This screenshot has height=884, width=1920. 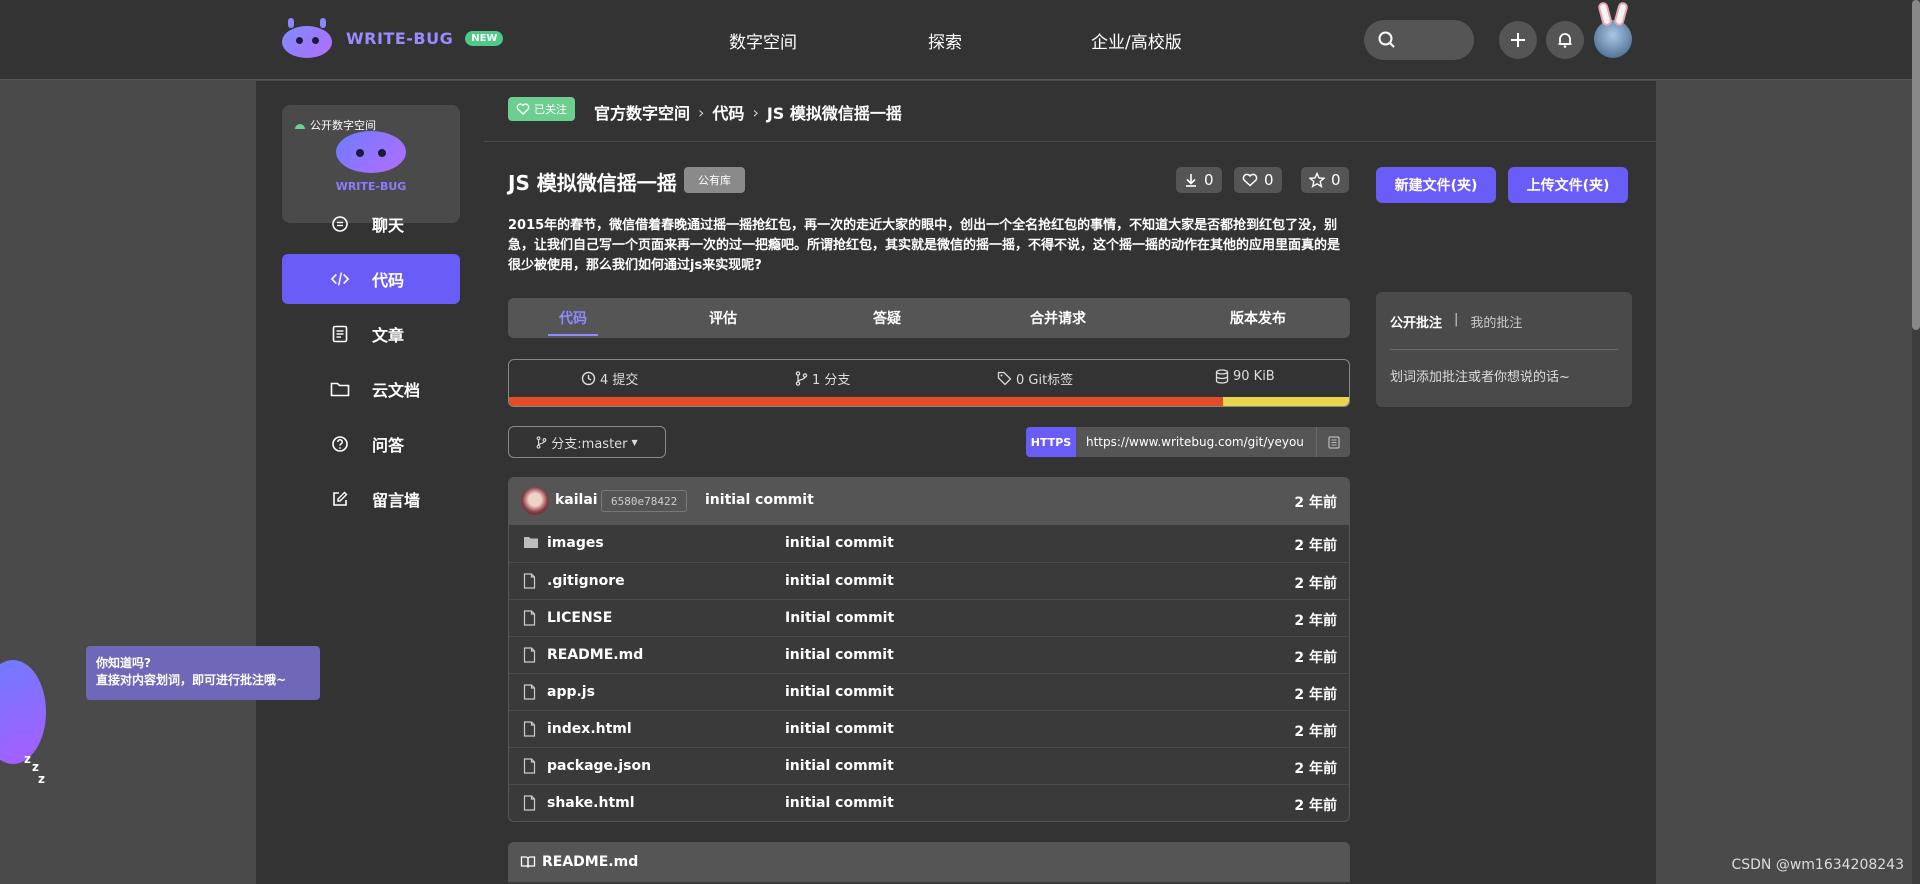 What do you see at coordinates (1035, 378) in the screenshot?
I see `tags-stat: 0 Git标签` at bounding box center [1035, 378].